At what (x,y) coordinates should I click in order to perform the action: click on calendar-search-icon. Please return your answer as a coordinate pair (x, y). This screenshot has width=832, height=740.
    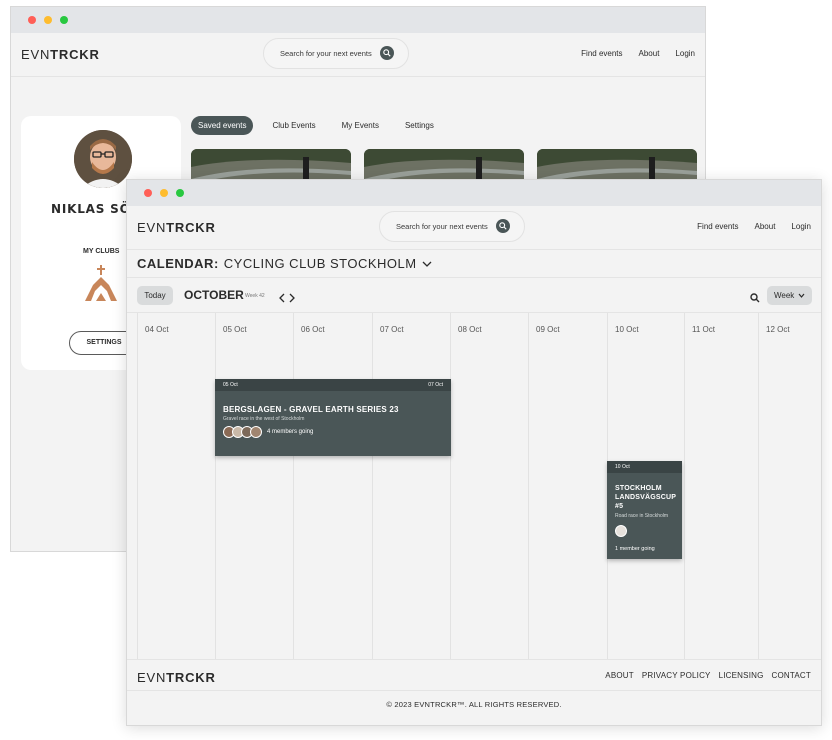
    Looking at the image, I should click on (755, 299).